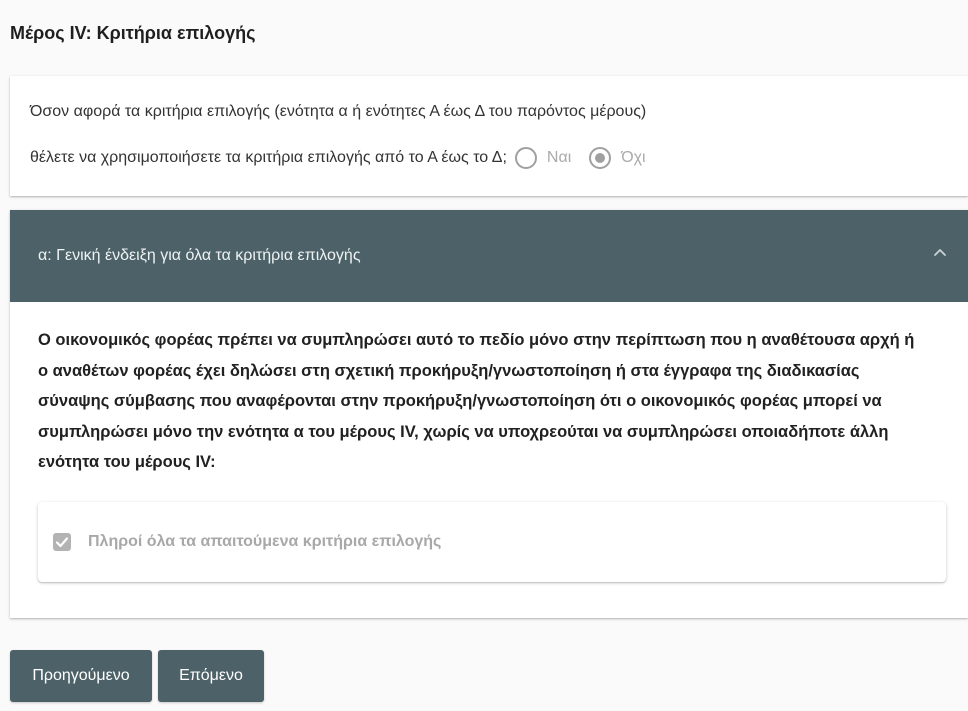  I want to click on page-title: Μέρος IV: Κριτήρια επιλογής, so click(133, 33).